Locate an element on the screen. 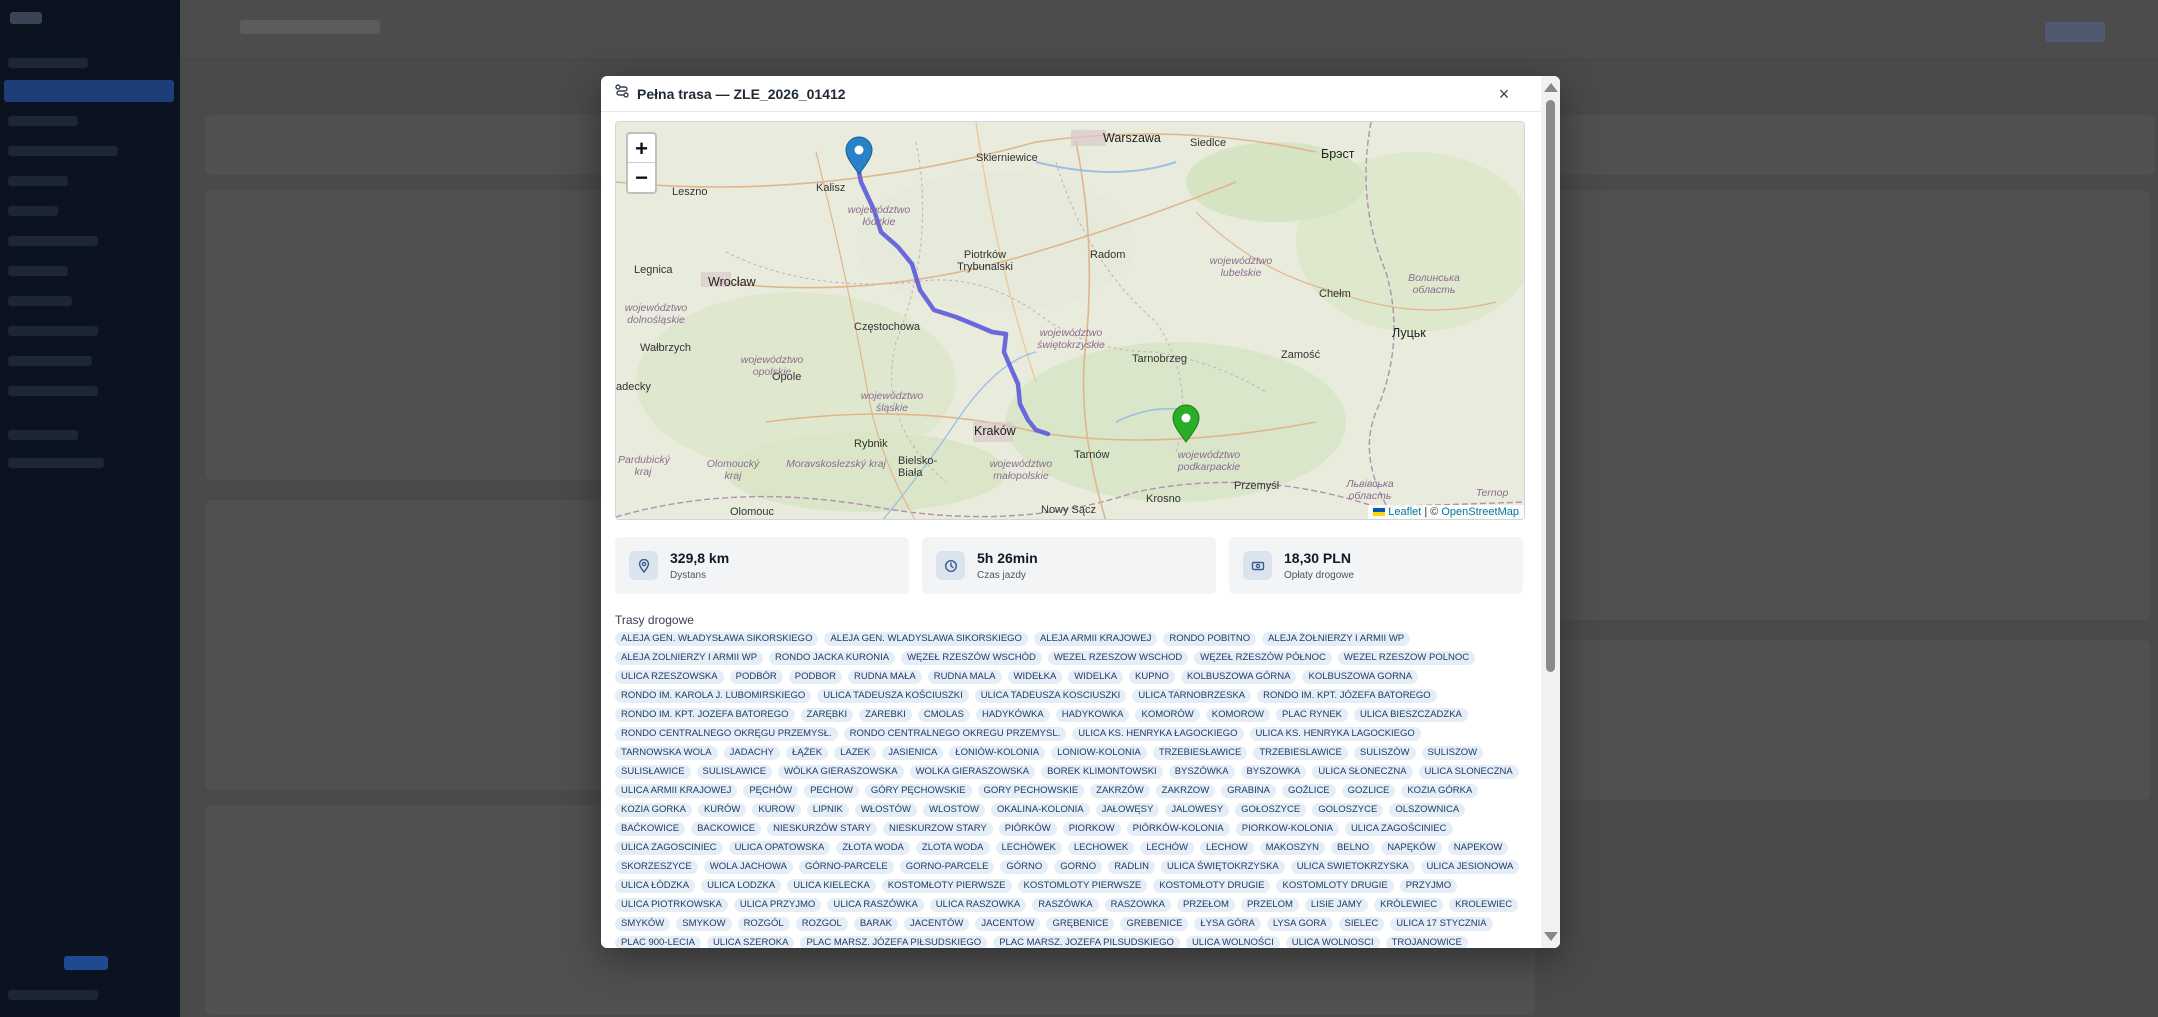 The width and height of the screenshot is (2158, 1017). road-tag: ULICA ŁÓDZKA is located at coordinates (655, 886).